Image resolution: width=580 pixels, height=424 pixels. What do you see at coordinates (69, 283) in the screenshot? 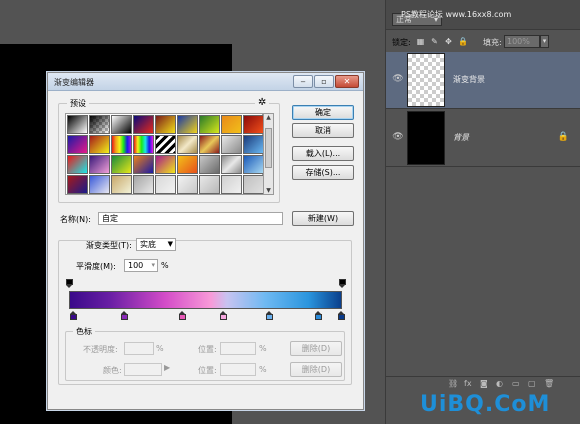
I see `opacity-stop-left` at bounding box center [69, 283].